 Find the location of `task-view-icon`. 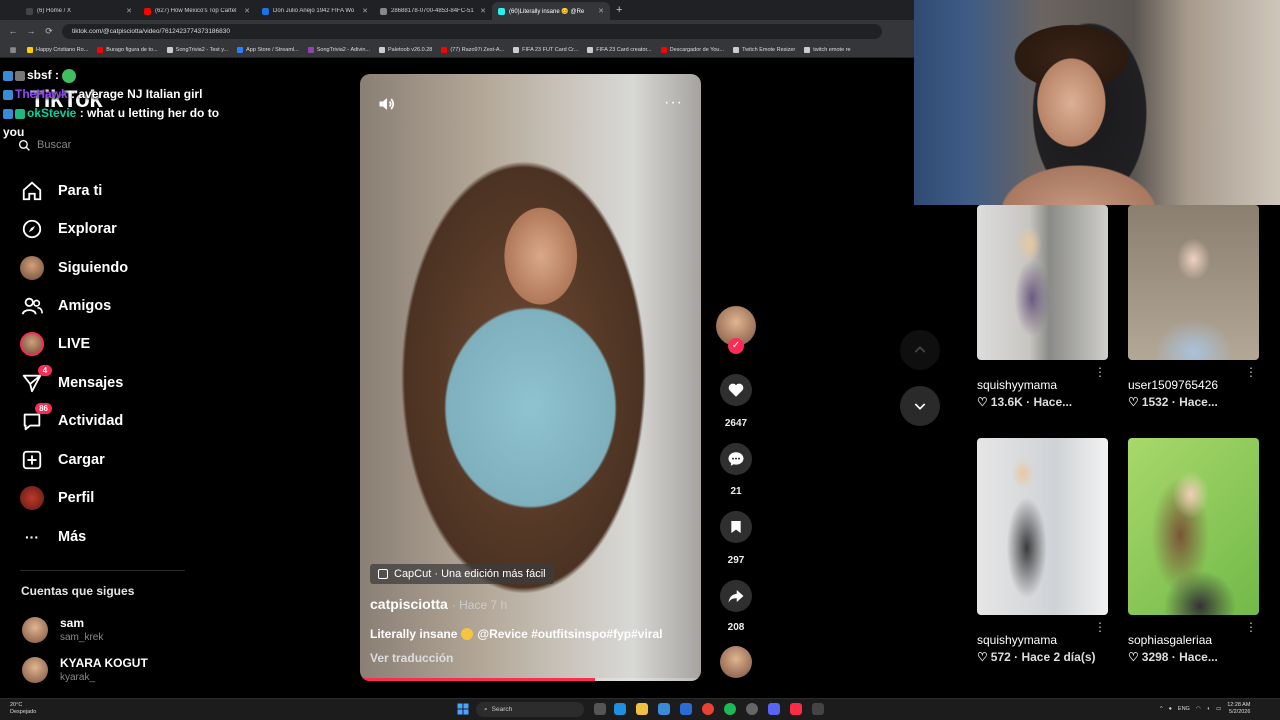

task-view-icon is located at coordinates (600, 709).